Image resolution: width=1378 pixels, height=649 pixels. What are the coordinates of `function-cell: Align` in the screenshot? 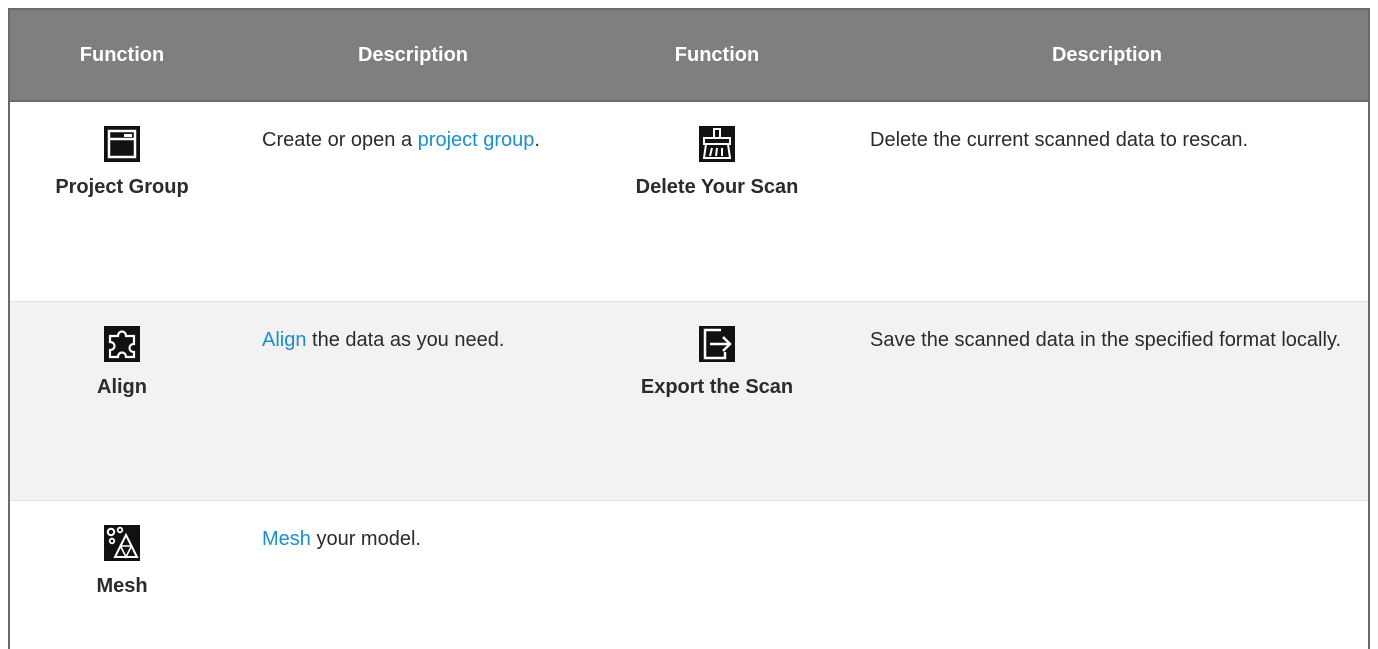 It's located at (122, 401).